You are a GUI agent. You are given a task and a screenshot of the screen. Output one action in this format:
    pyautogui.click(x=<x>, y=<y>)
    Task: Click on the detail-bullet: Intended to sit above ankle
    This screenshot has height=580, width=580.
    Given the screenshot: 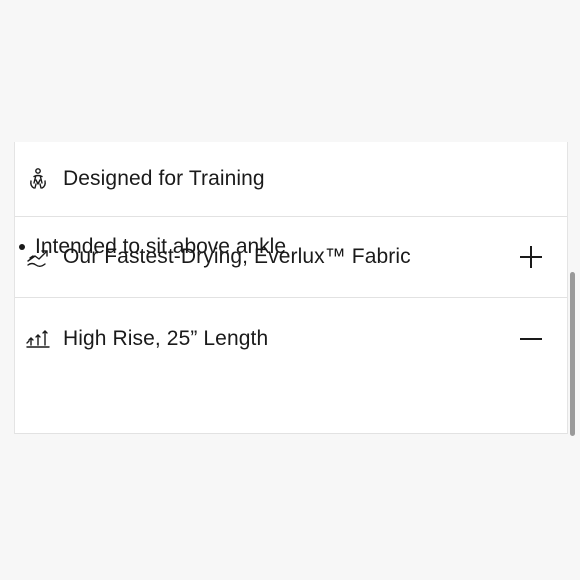 What is the action you would take?
    pyautogui.click(x=152, y=247)
    